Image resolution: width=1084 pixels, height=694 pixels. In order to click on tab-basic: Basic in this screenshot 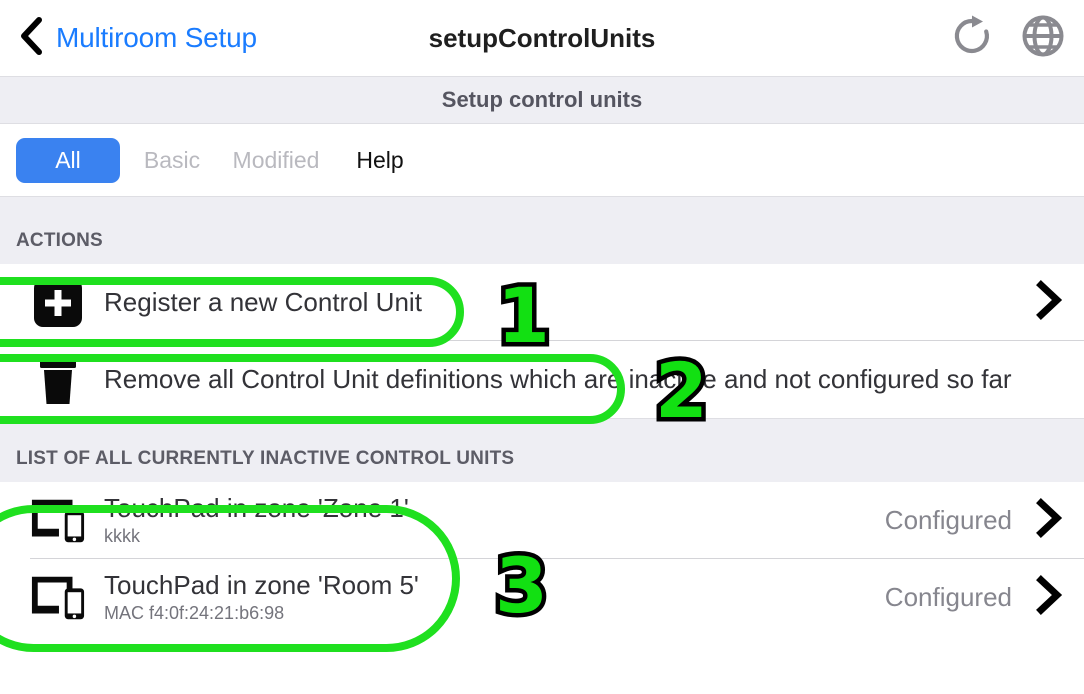, I will do `click(172, 160)`.